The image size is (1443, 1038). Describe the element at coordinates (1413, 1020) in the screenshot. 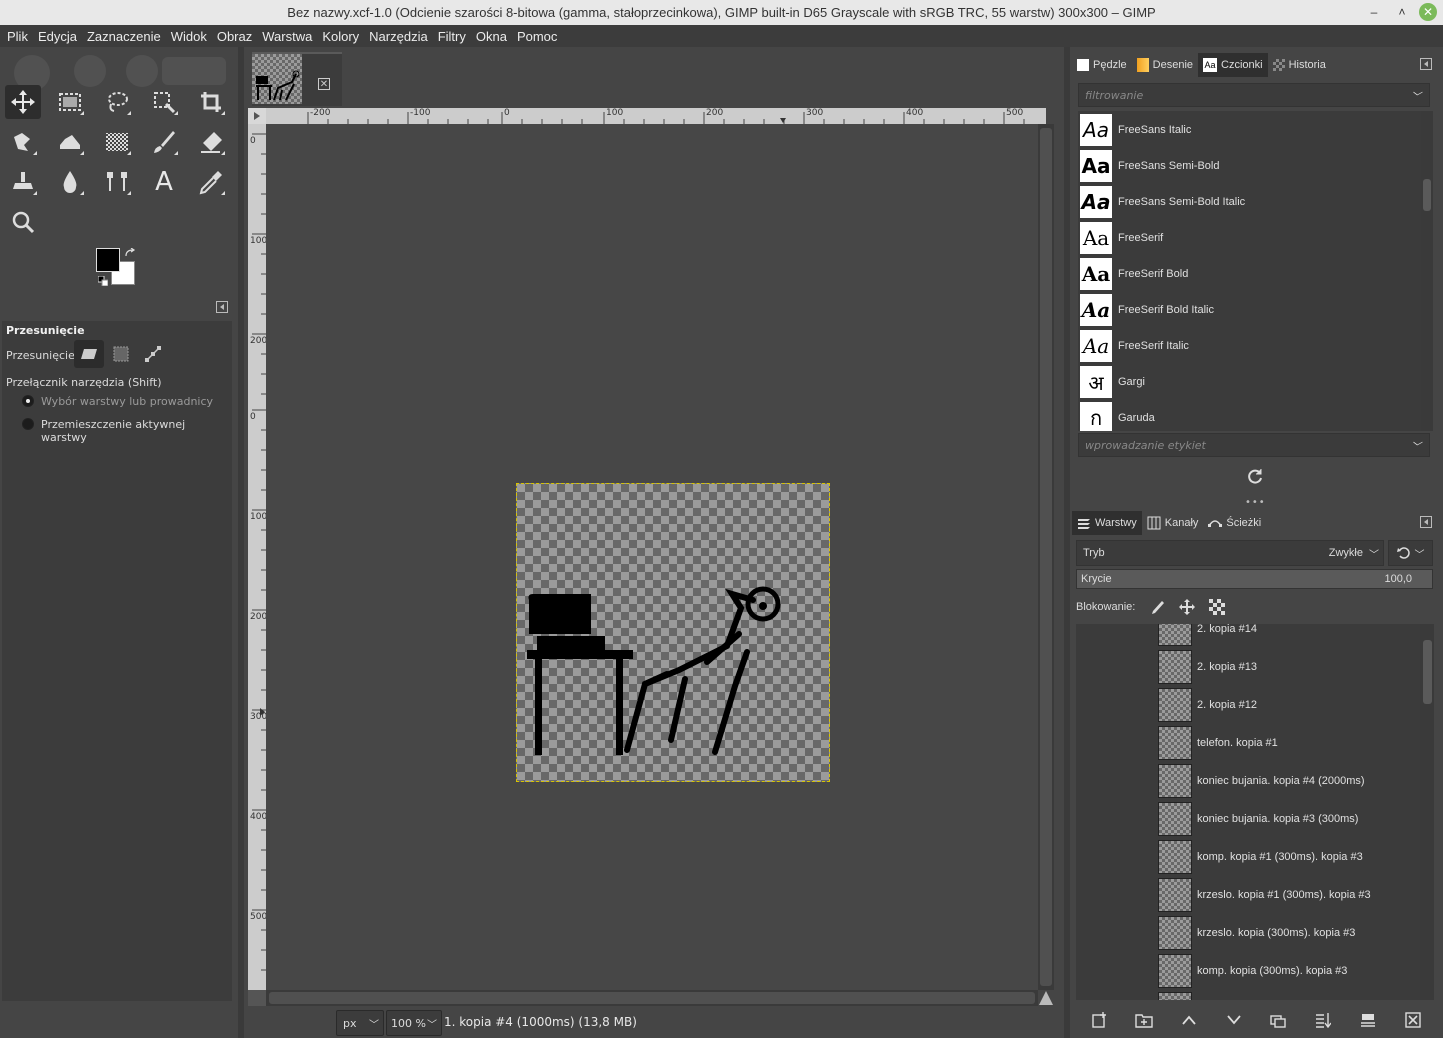

I see `delete-layer-button` at that location.